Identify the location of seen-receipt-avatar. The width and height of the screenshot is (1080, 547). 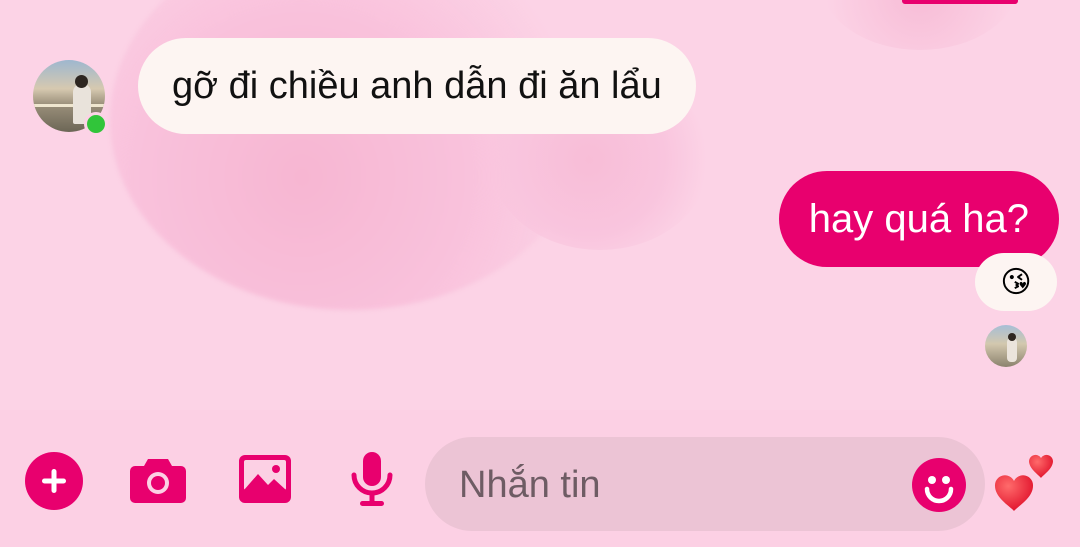
(1006, 346).